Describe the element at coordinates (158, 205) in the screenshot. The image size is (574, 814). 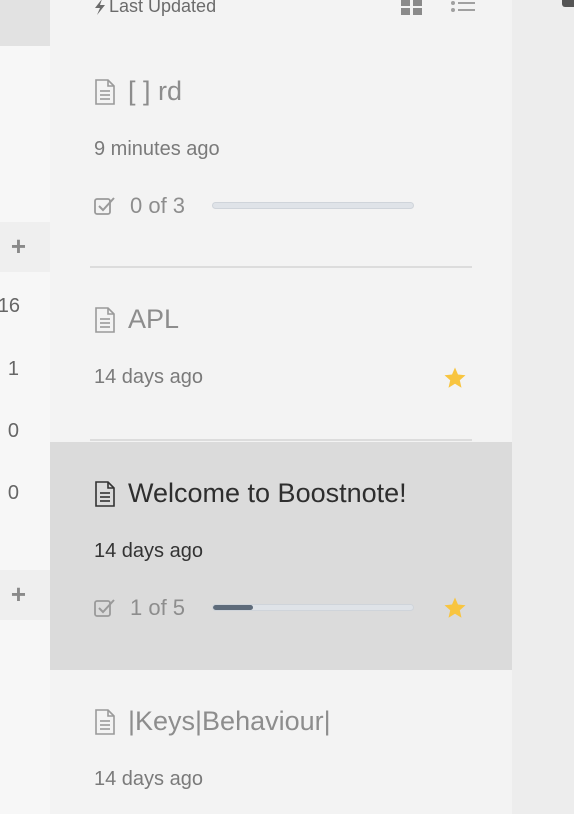
I see `task-count: 0 of 3` at that location.